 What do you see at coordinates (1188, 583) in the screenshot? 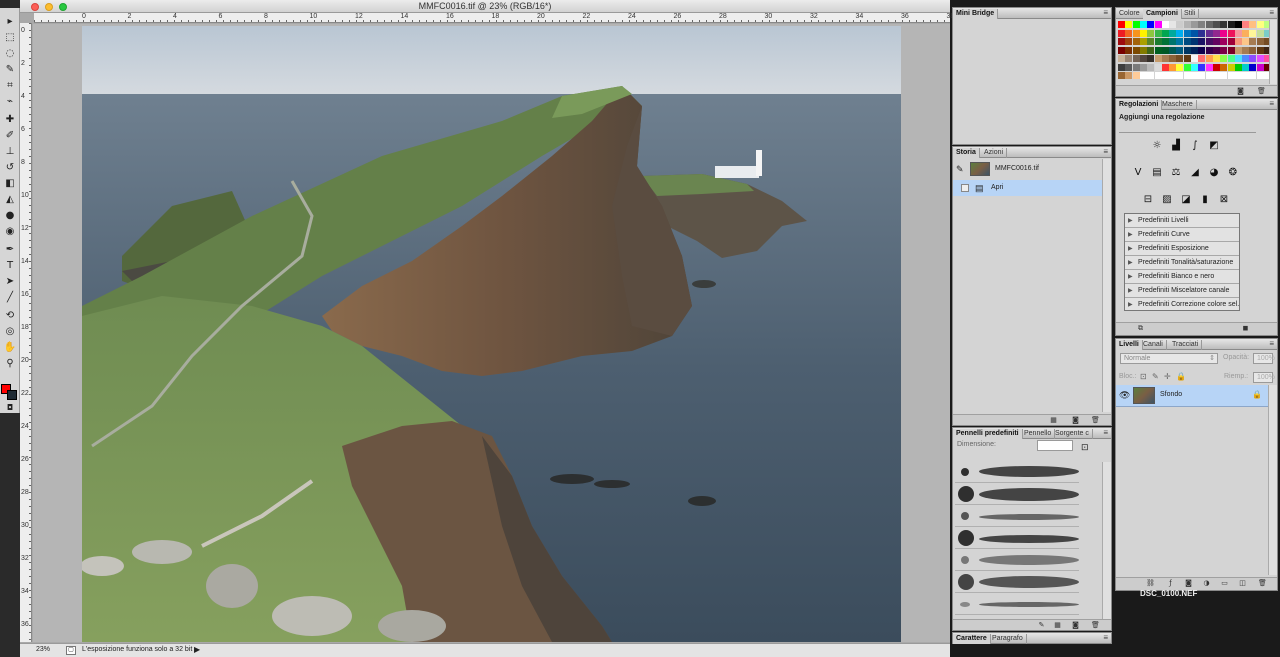
I see `layer-mask-icon: ◙` at bounding box center [1188, 583].